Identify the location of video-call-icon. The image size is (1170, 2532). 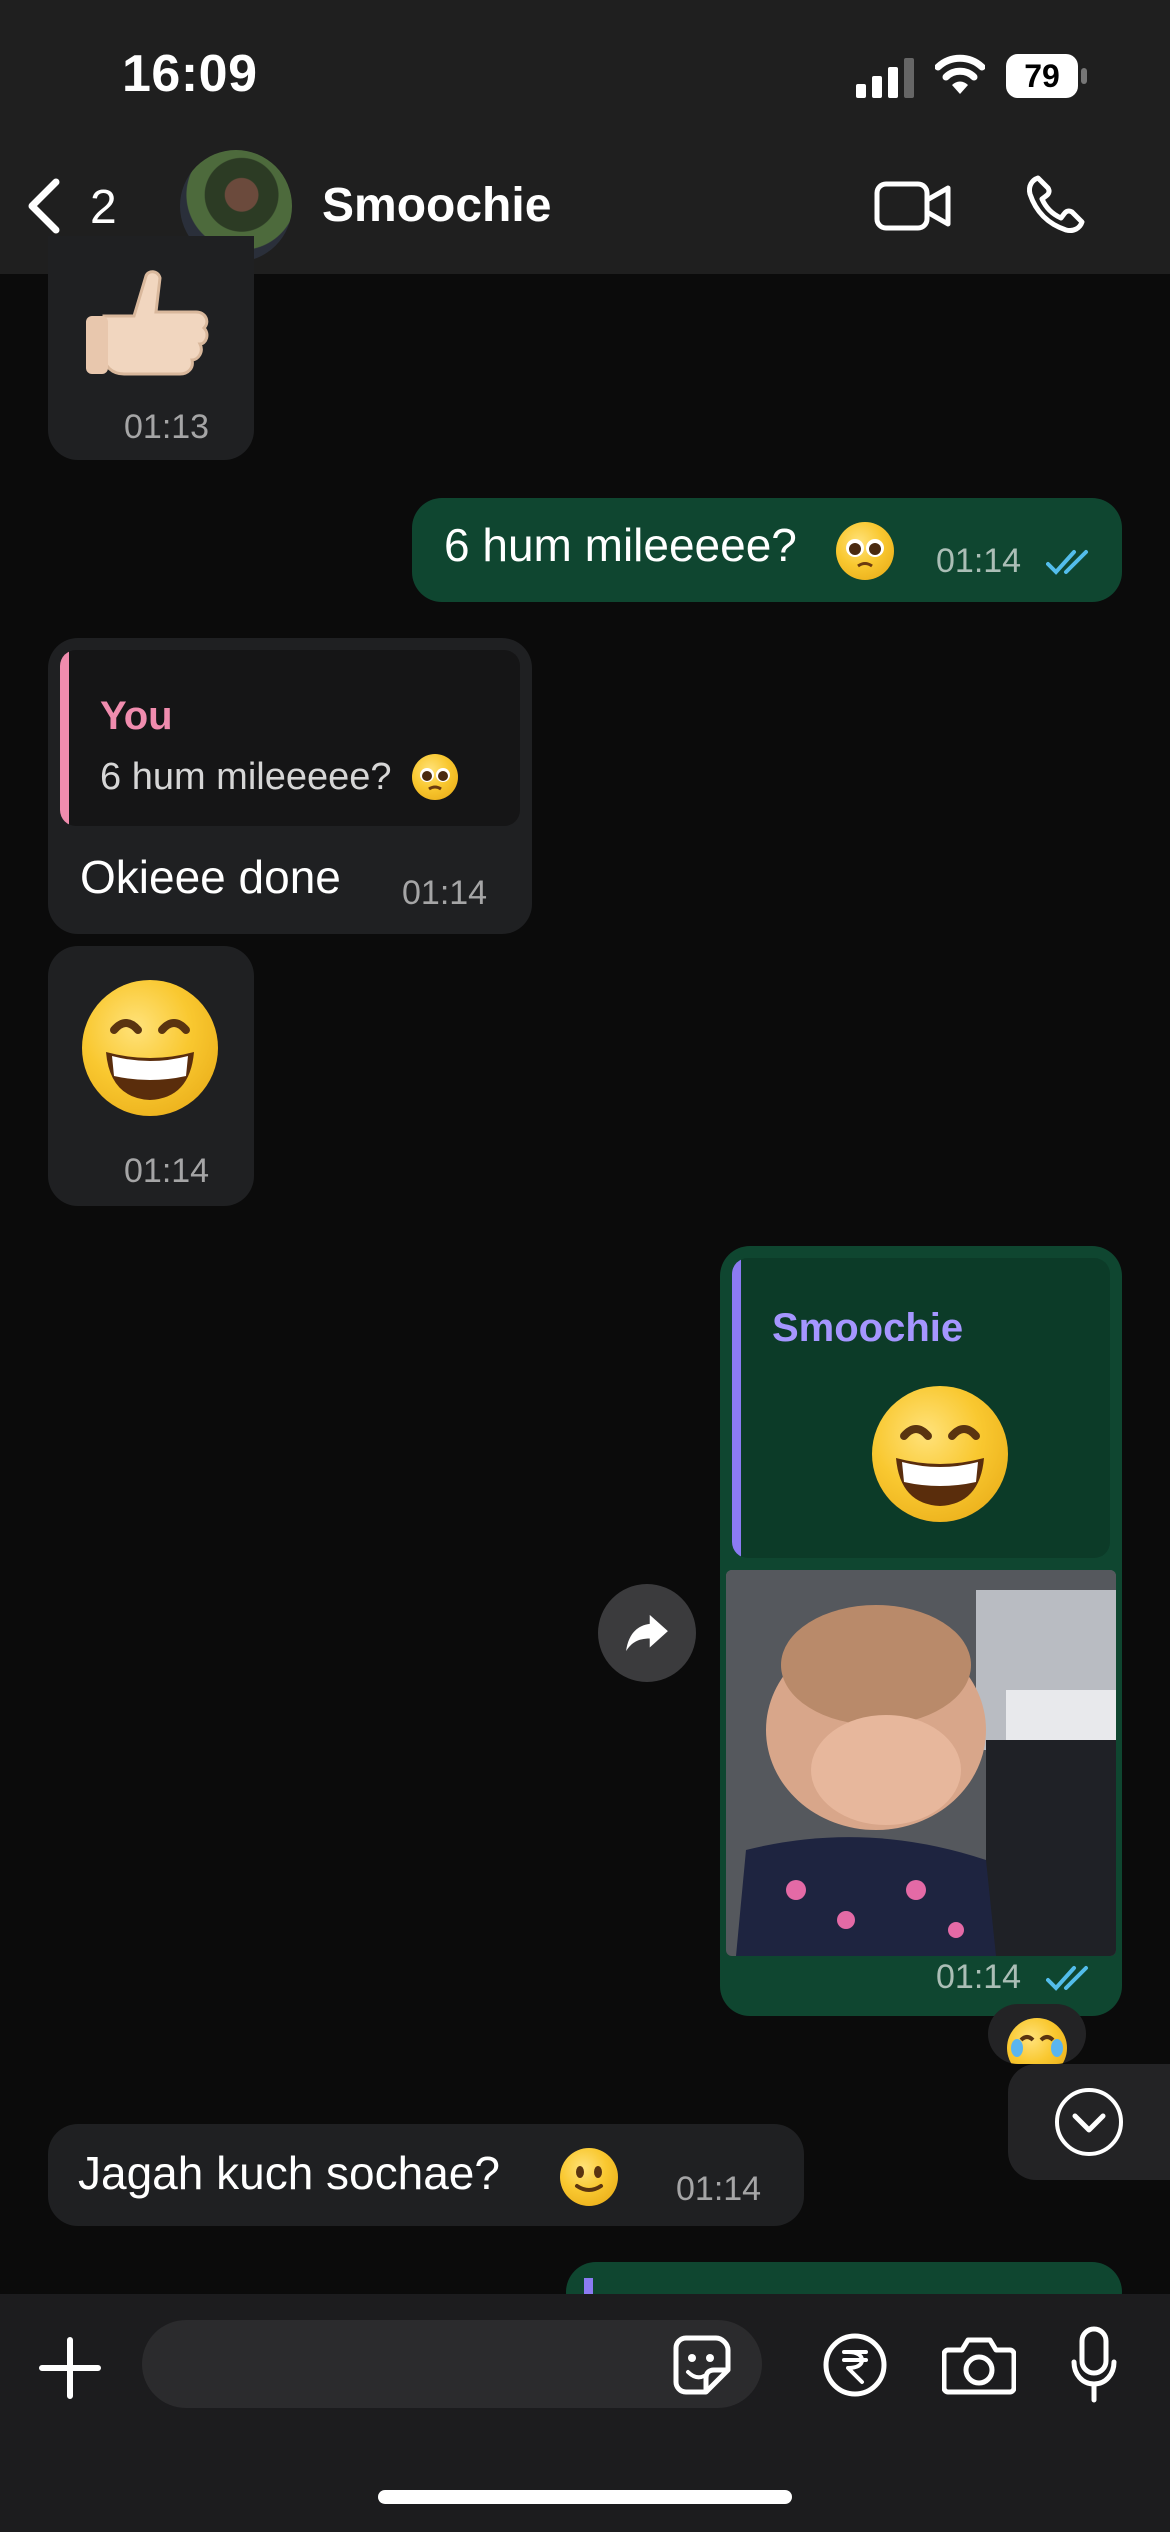
(913, 206).